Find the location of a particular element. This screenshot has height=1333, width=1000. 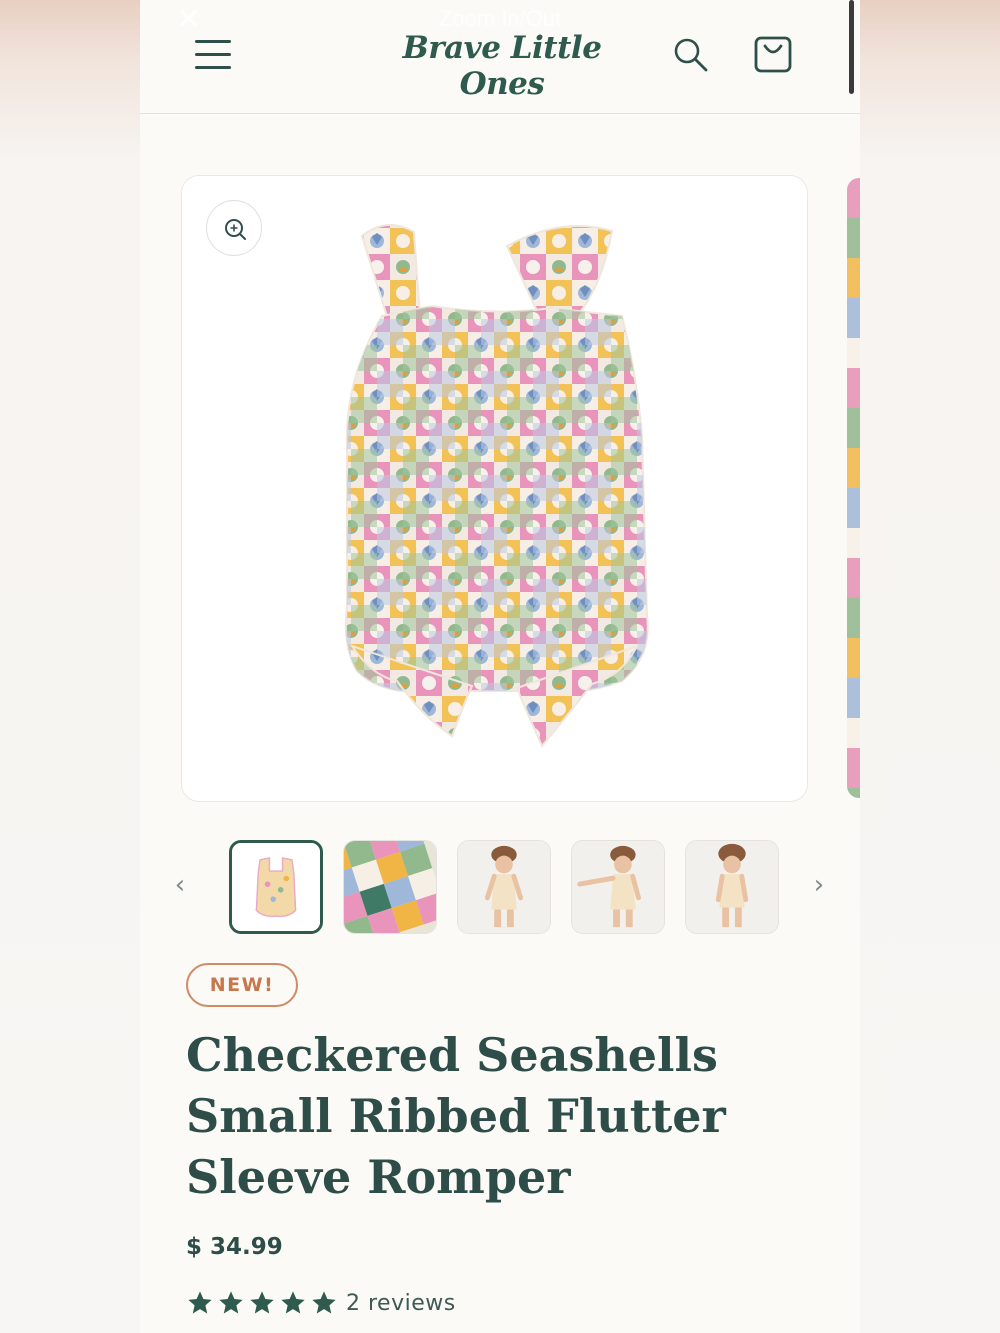

thumbnail-prev-button: ‹ is located at coordinates (180, 887).